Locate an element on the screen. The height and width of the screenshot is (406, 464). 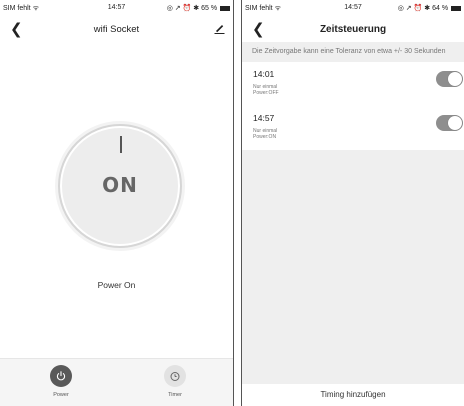
page-title: Zeitsteuerung is located at coordinates (353, 29).